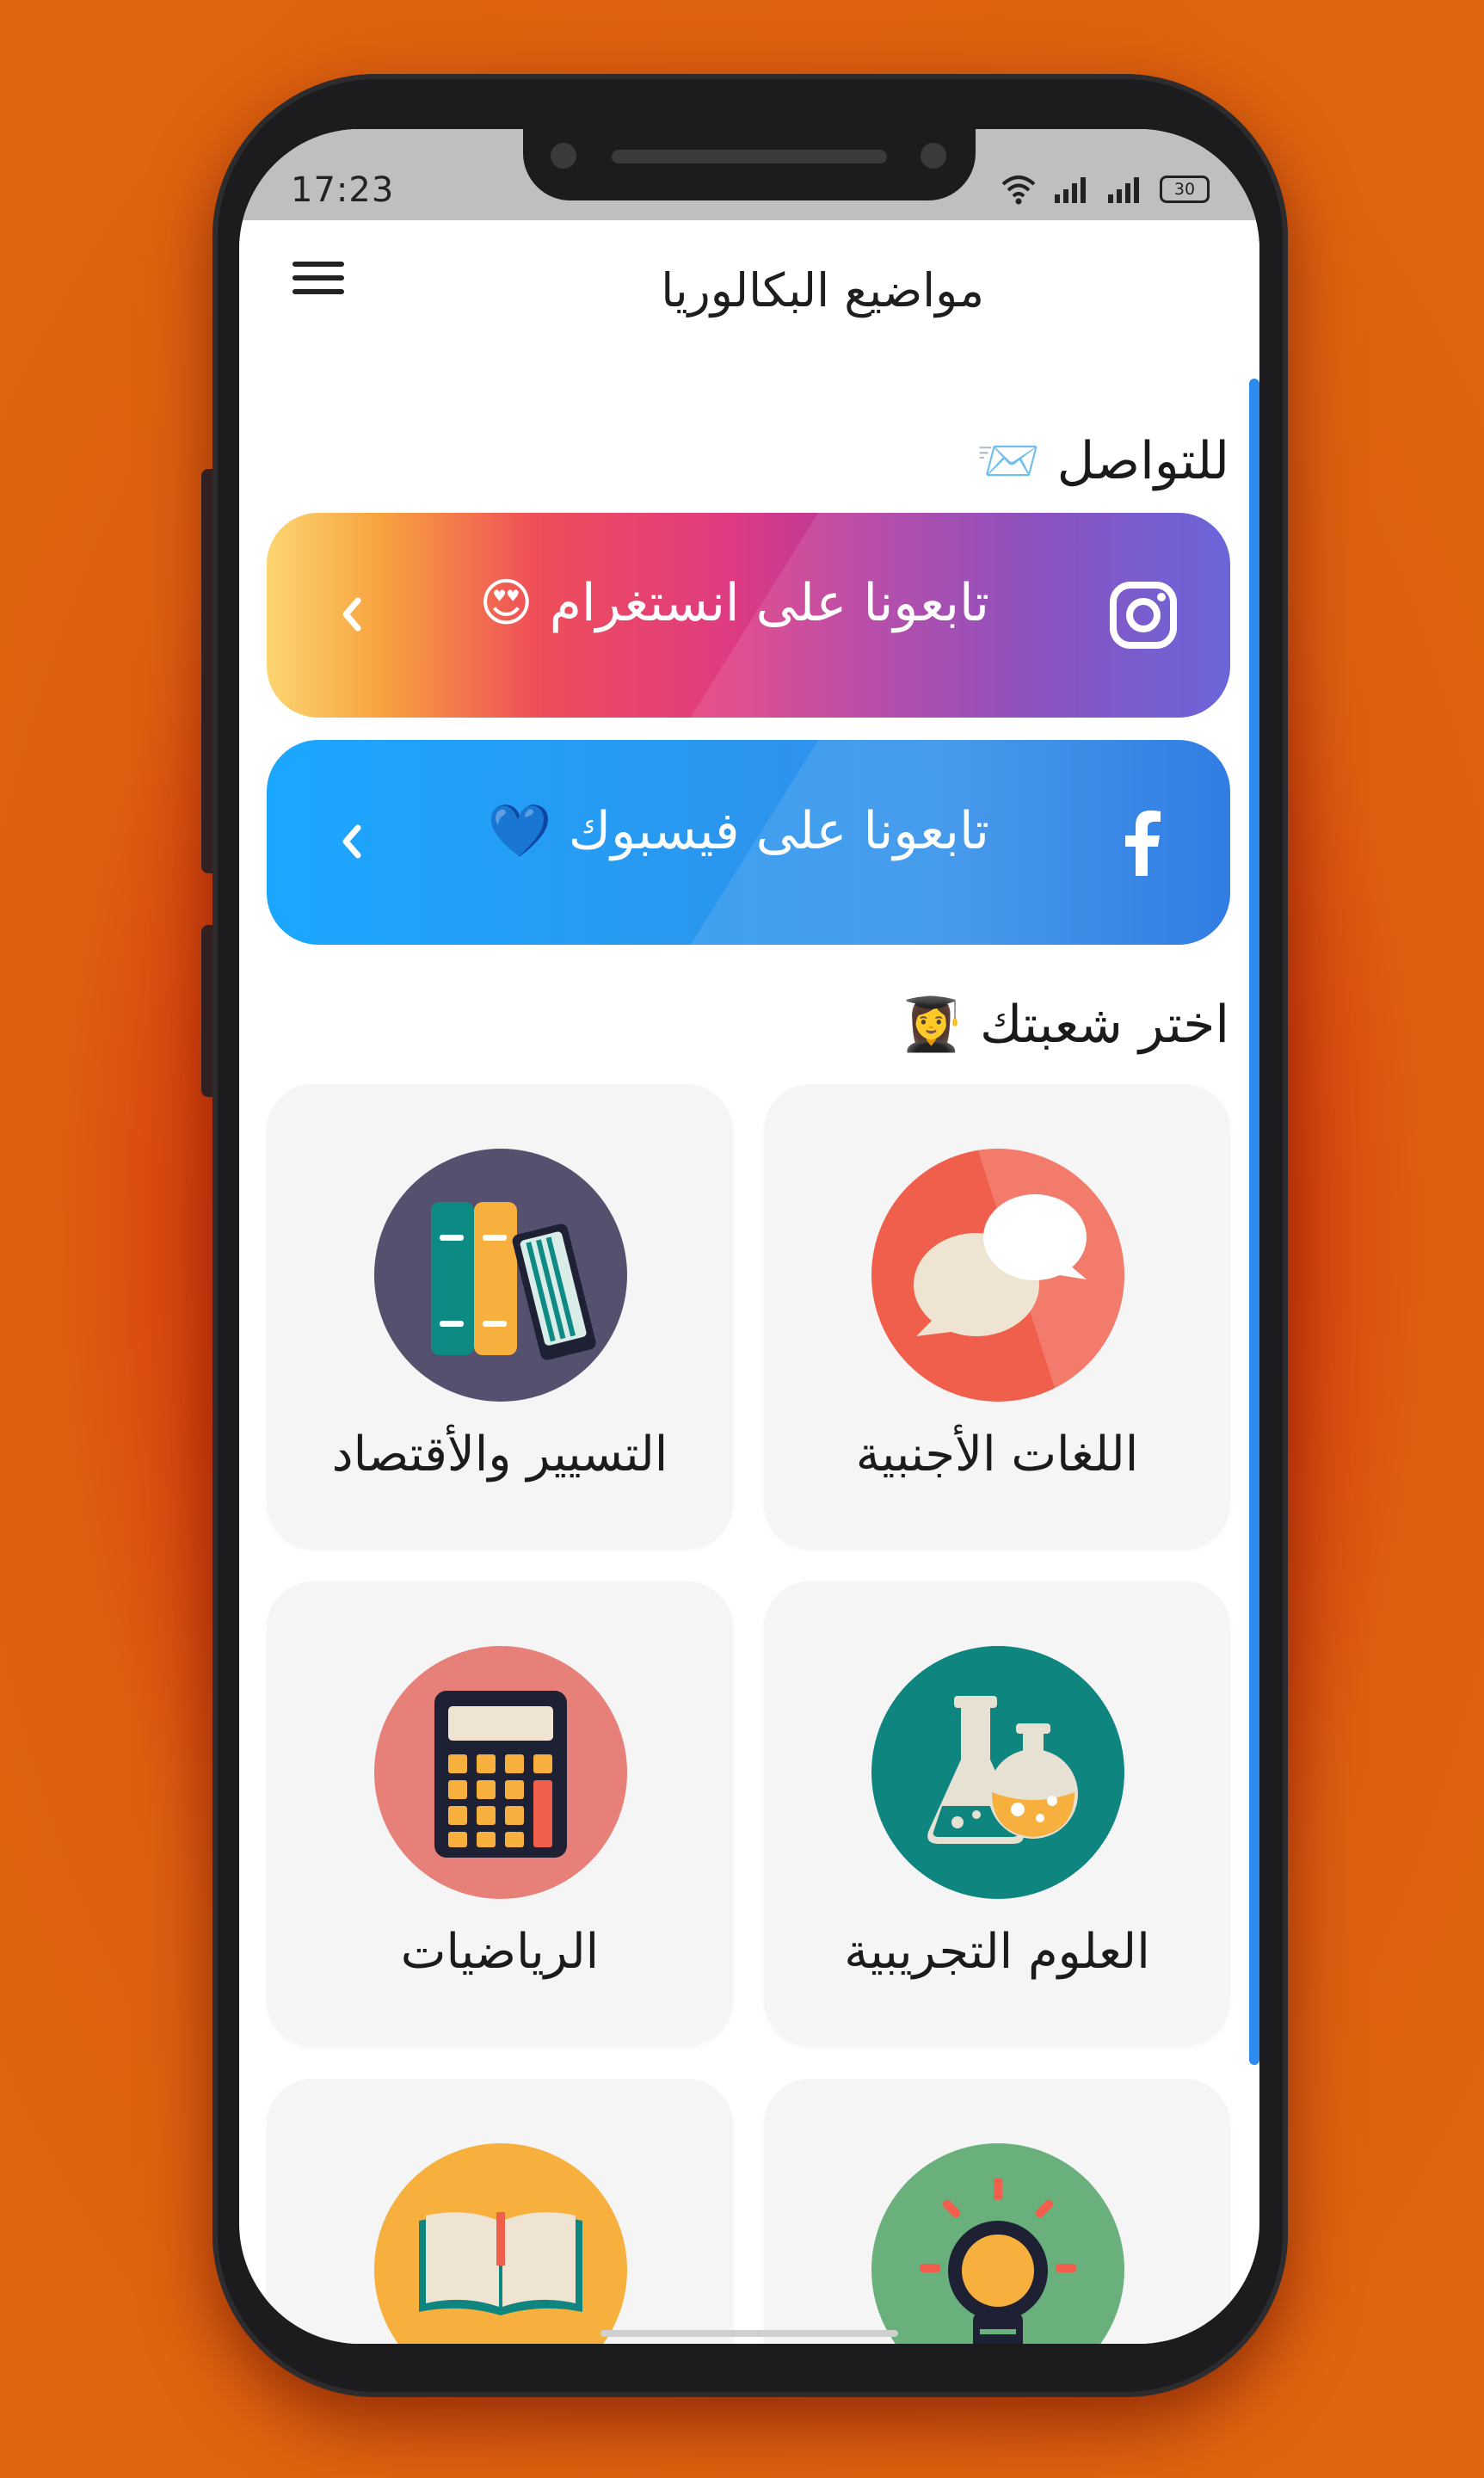  What do you see at coordinates (738, 831) in the screenshot?
I see `facebook-label: تابعونا على فيسبوك 💙` at bounding box center [738, 831].